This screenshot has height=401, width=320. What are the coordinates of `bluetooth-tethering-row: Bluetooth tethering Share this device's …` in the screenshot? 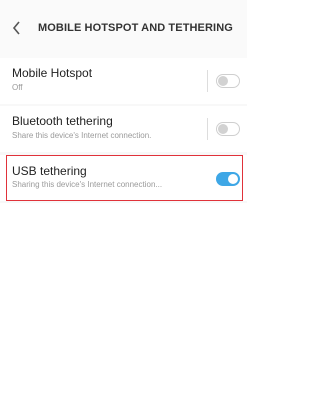 It's located at (123, 129).